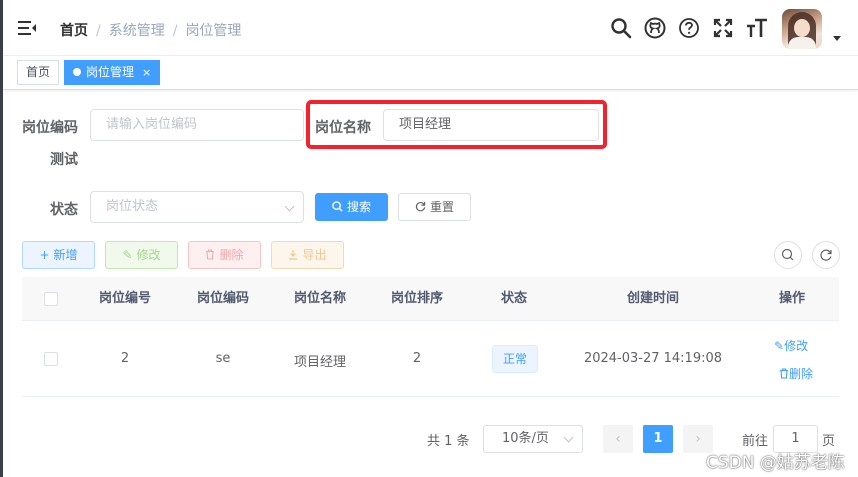 The image size is (858, 477). What do you see at coordinates (64, 210) in the screenshot?
I see `status-label: 状态` at bounding box center [64, 210].